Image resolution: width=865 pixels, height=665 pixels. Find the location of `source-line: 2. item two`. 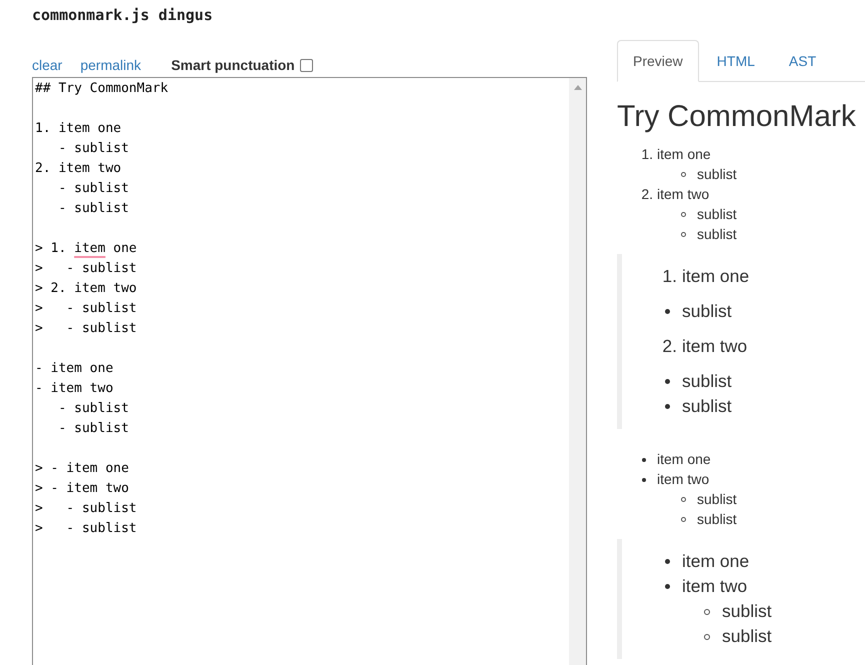

source-line: 2. item two is located at coordinates (78, 169).